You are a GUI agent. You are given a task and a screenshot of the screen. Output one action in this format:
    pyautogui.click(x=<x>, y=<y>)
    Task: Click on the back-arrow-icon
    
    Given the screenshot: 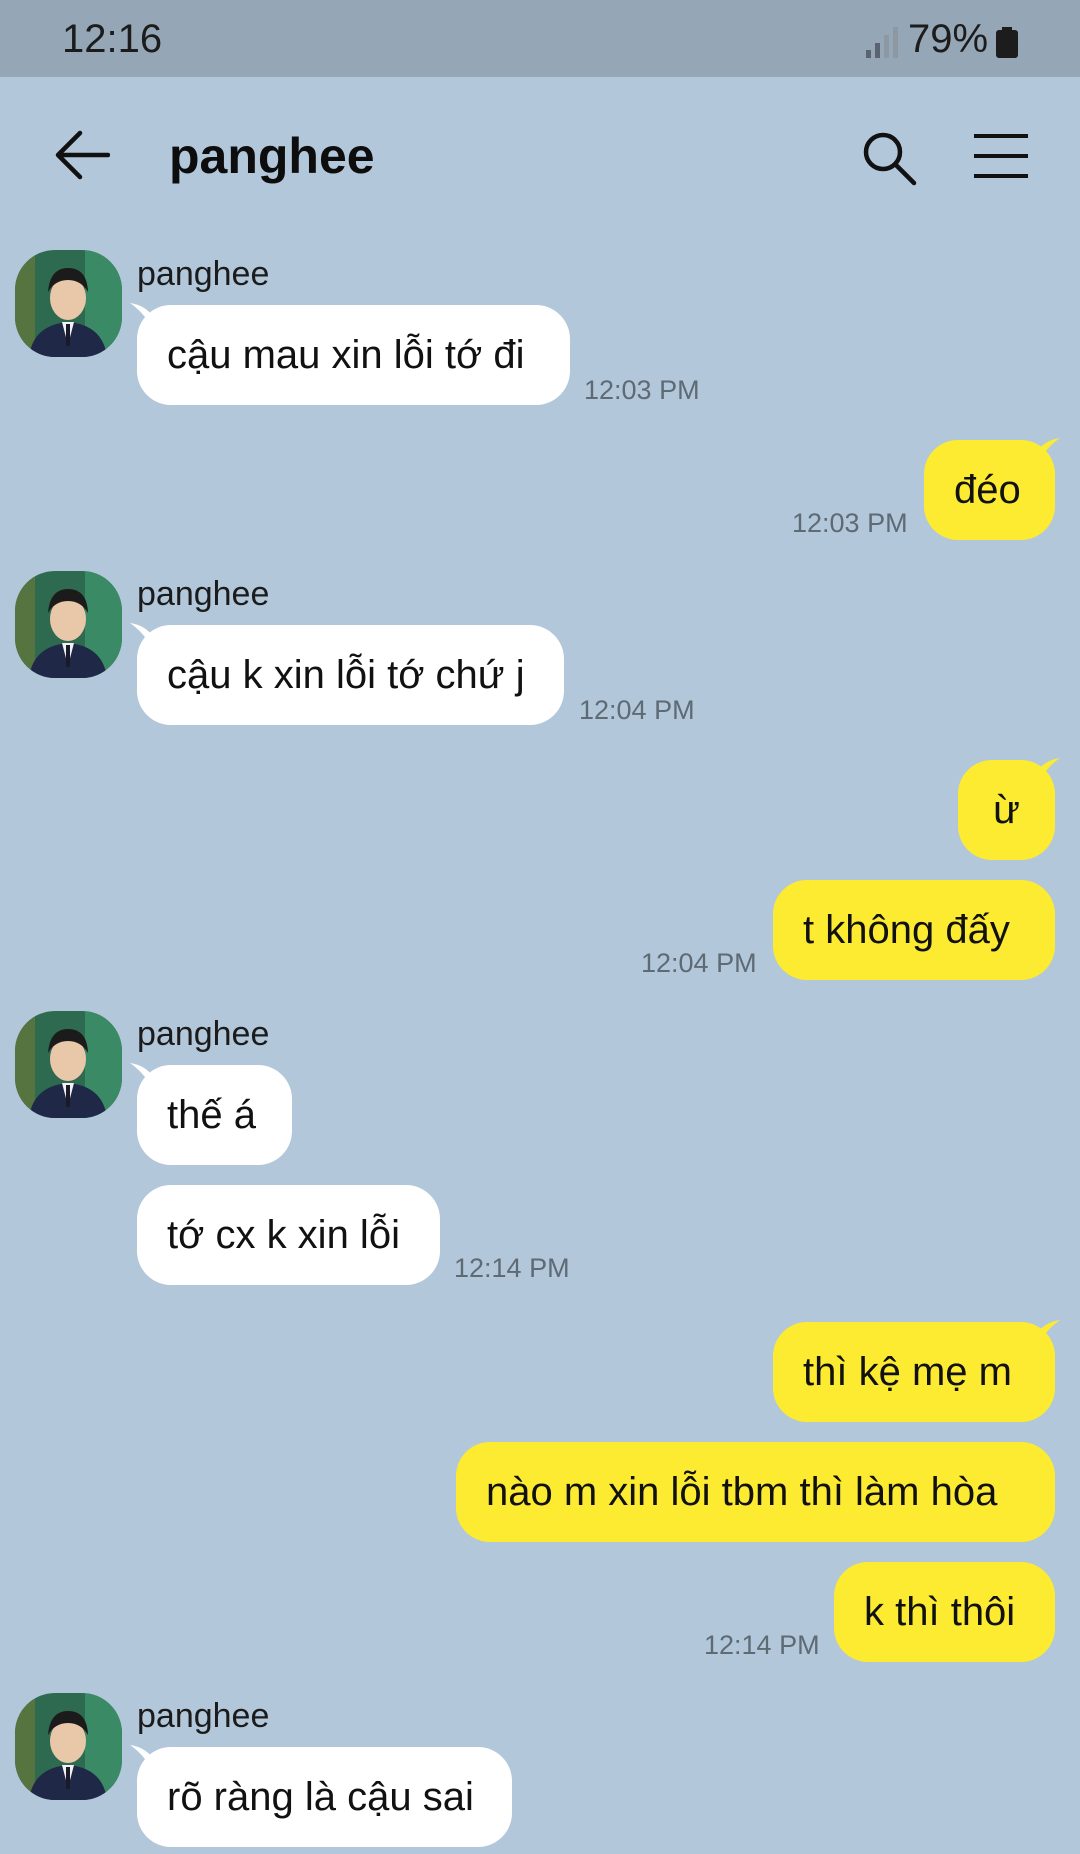 What is the action you would take?
    pyautogui.click(x=81, y=155)
    